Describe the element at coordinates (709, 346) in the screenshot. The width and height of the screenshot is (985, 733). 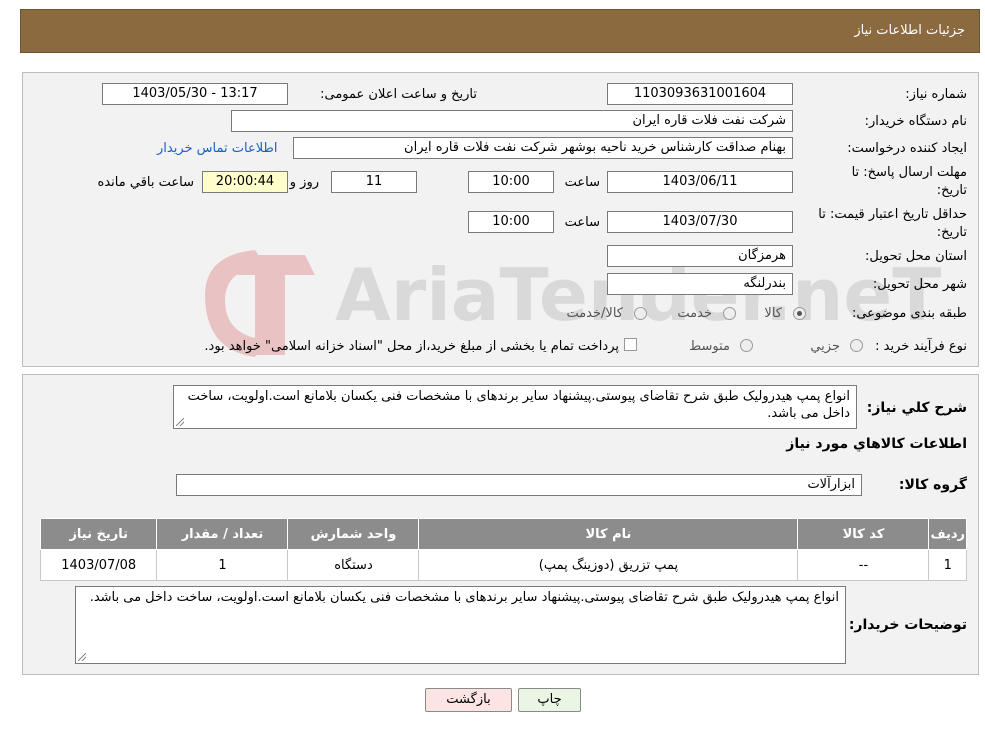
I see `process-option-medium: متوسط` at that location.